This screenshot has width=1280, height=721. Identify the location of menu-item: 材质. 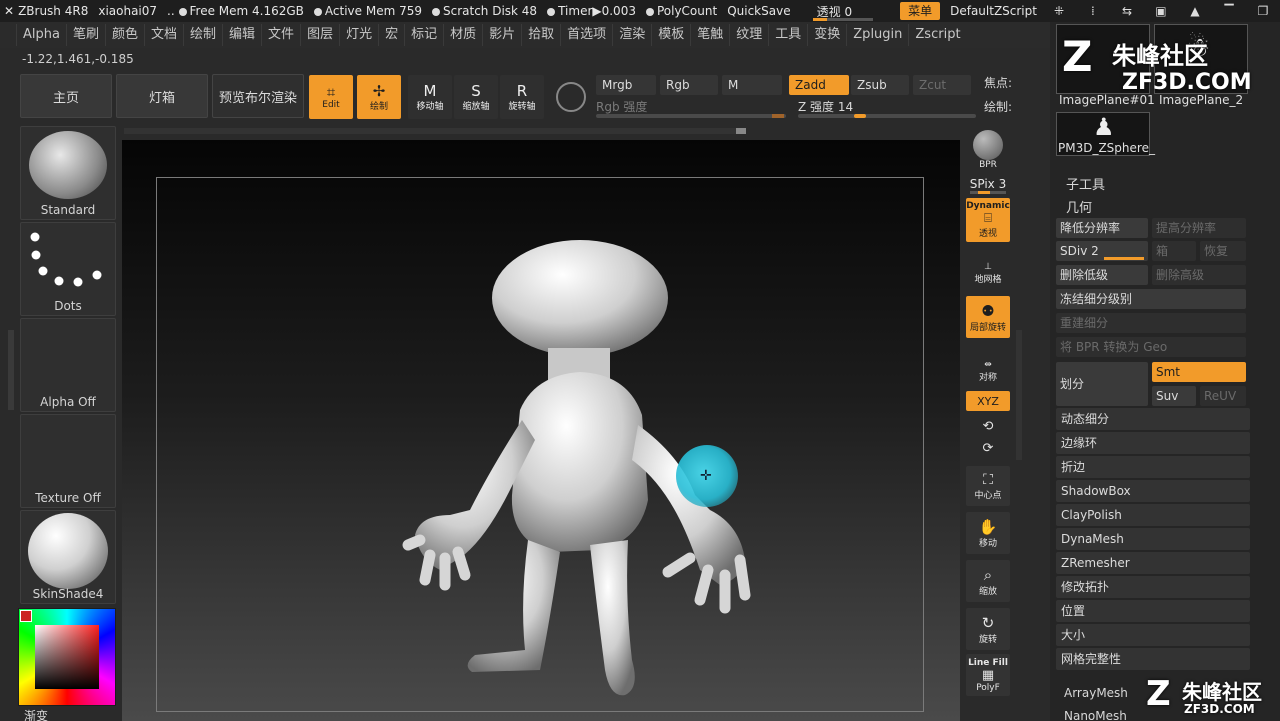
(462, 35).